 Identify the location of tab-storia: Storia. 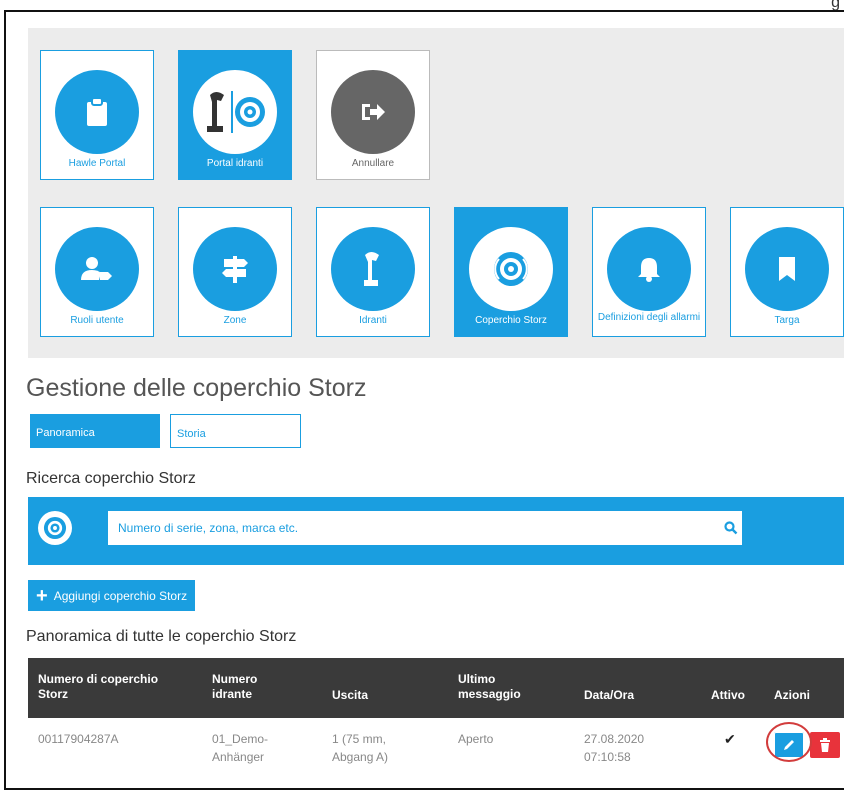
(235, 431).